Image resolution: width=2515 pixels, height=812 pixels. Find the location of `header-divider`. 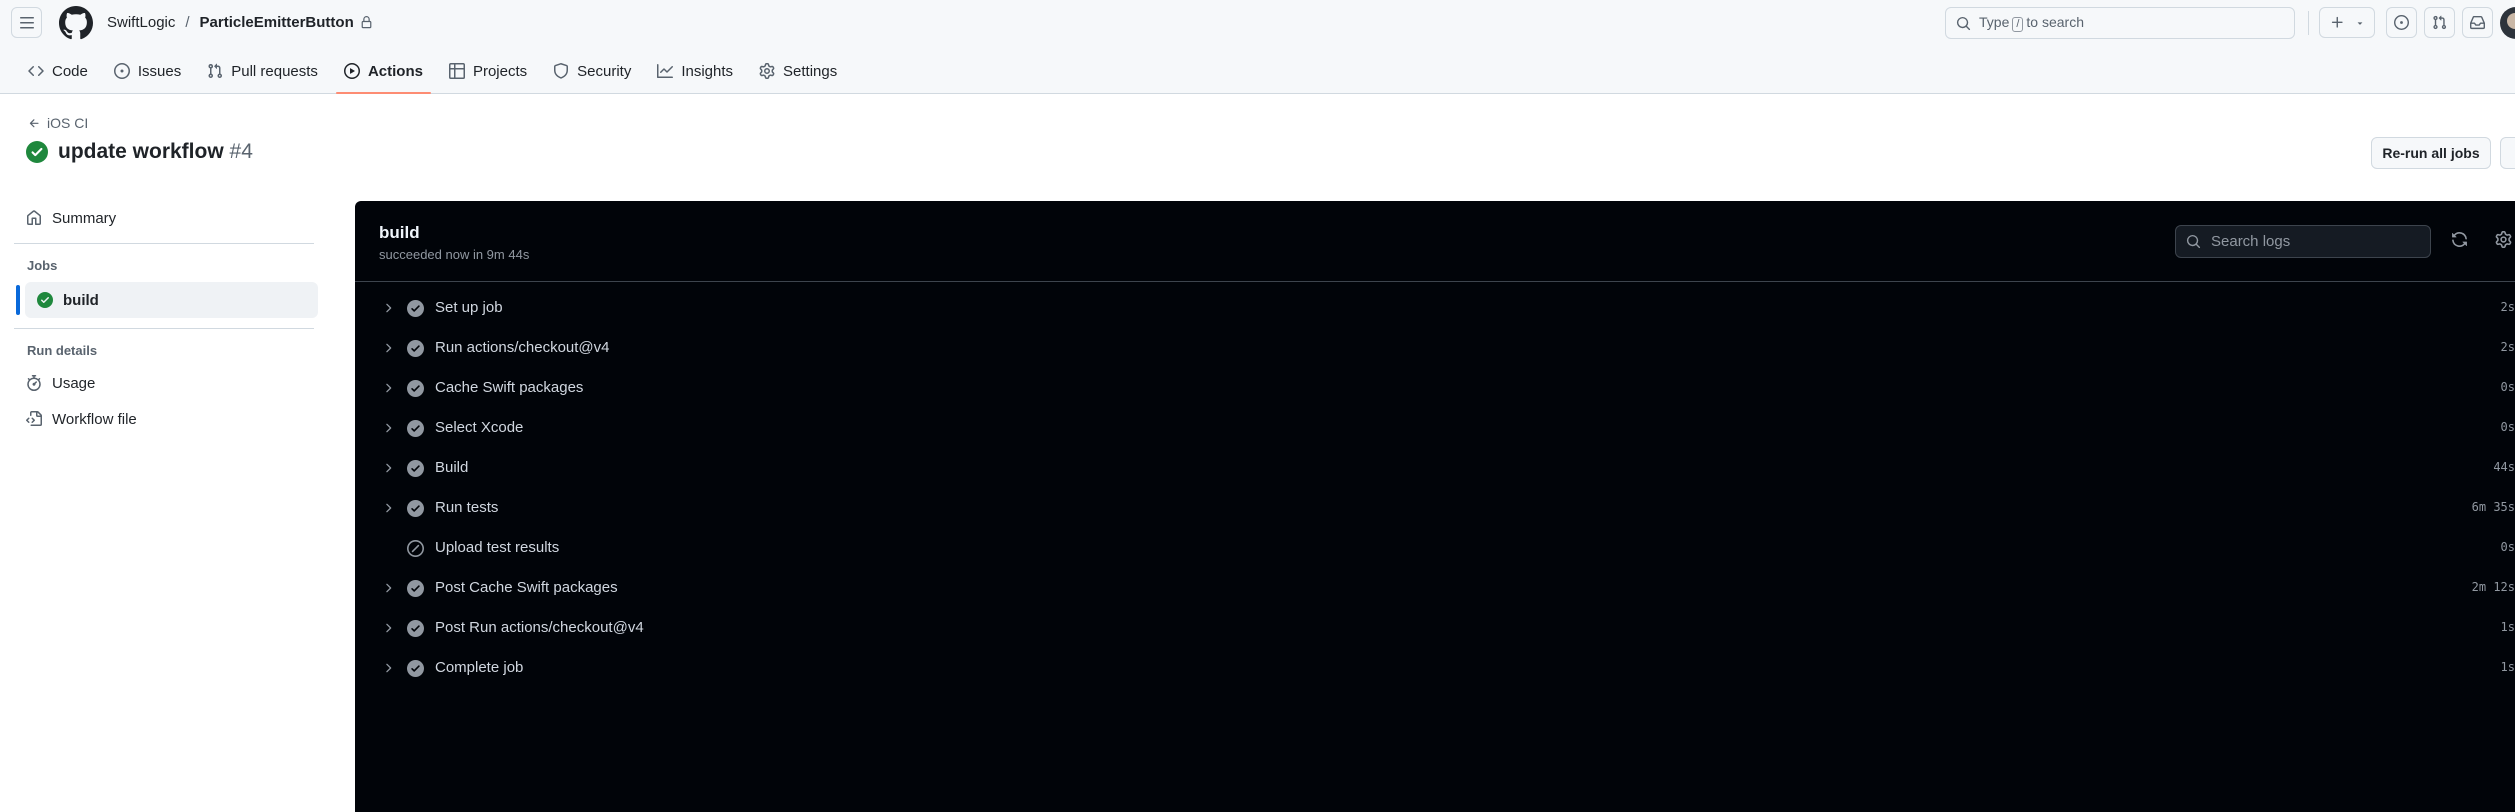

header-divider is located at coordinates (2308, 23).